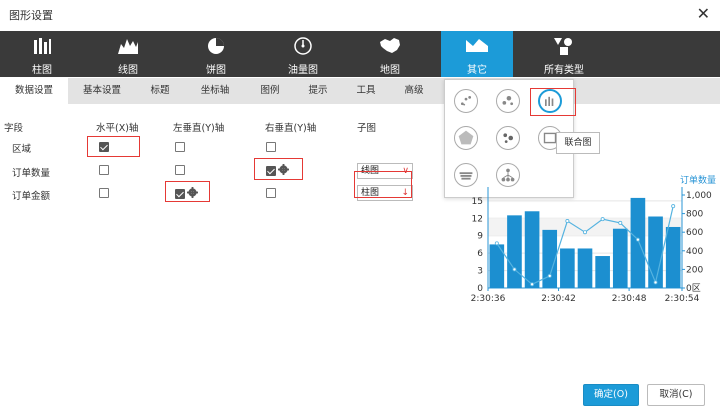 The height and width of the screenshot is (412, 720). What do you see at coordinates (480, 272) in the screenshot?
I see `left-tick-label: 3` at bounding box center [480, 272].